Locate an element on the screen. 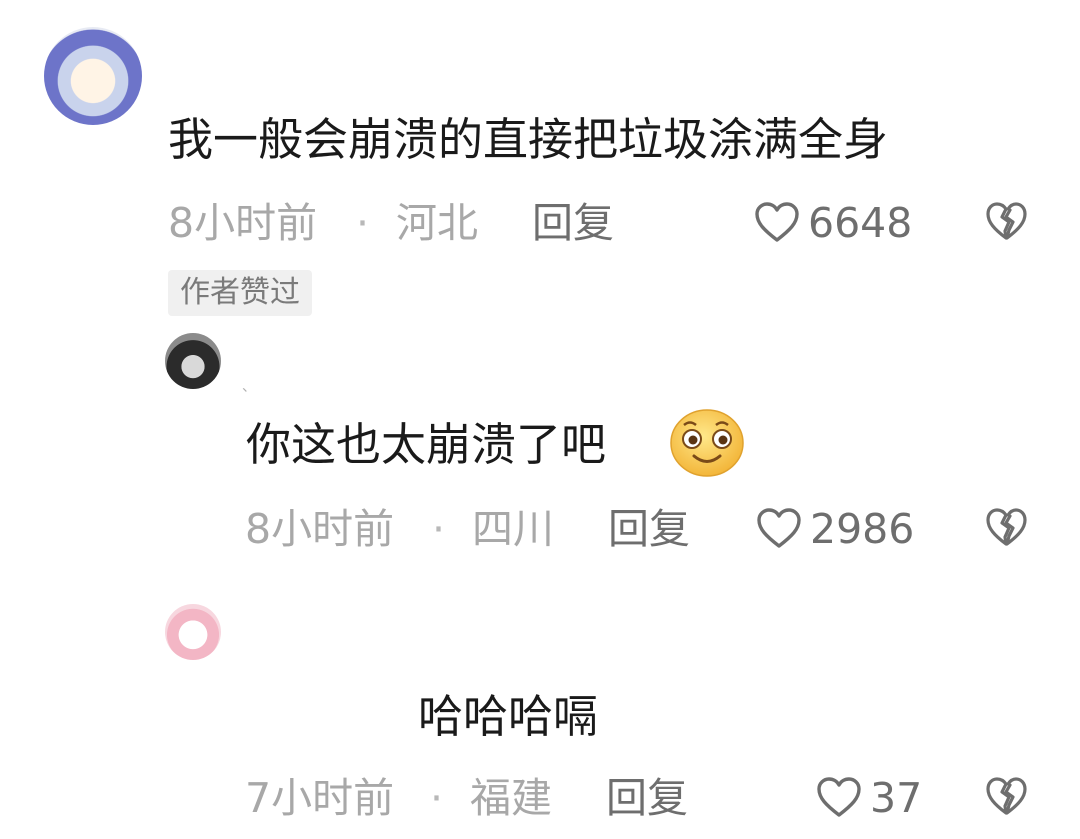 Image resolution: width=1080 pixels, height=839 pixels. comment-location: 河北 is located at coordinates (437, 223).